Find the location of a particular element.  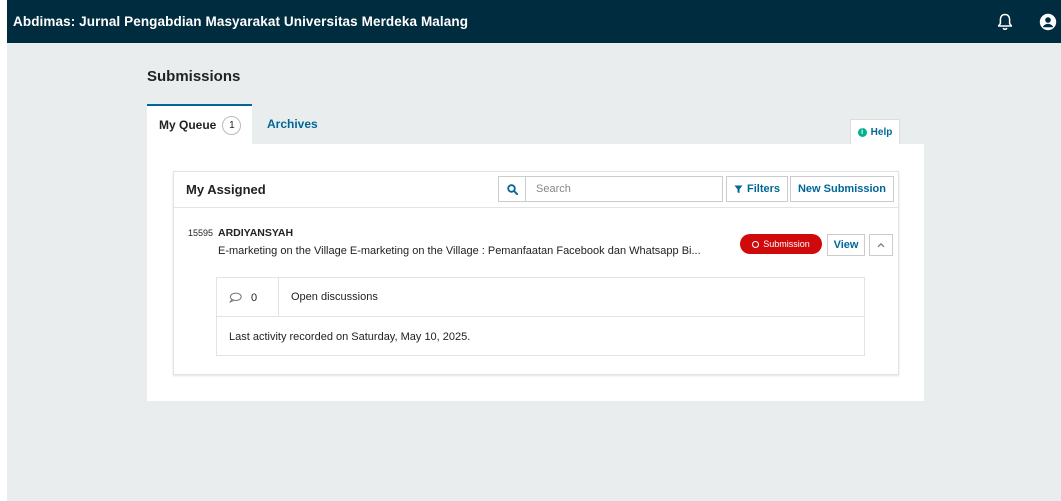

view-label: View is located at coordinates (846, 245).